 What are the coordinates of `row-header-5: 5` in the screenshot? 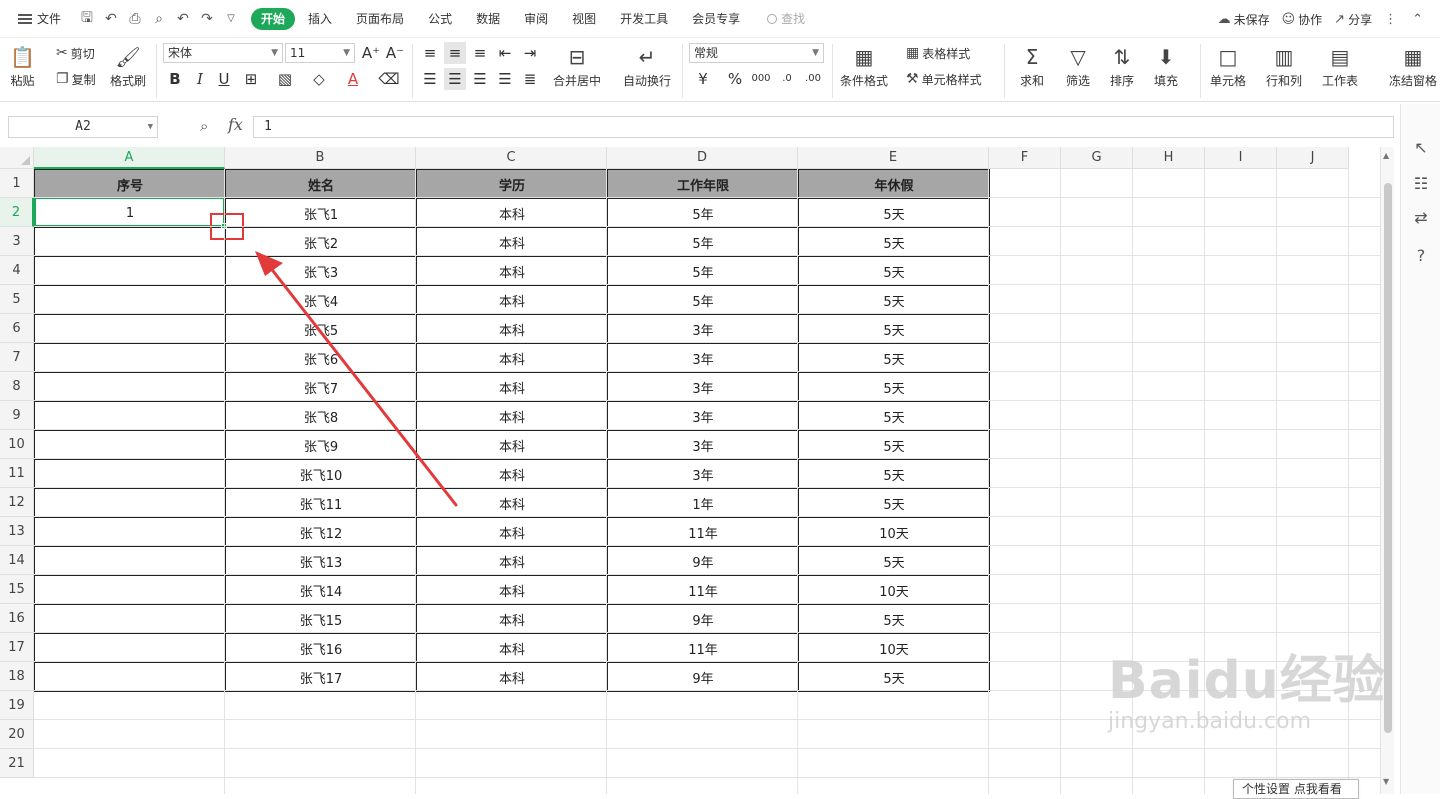 It's located at (17, 299).